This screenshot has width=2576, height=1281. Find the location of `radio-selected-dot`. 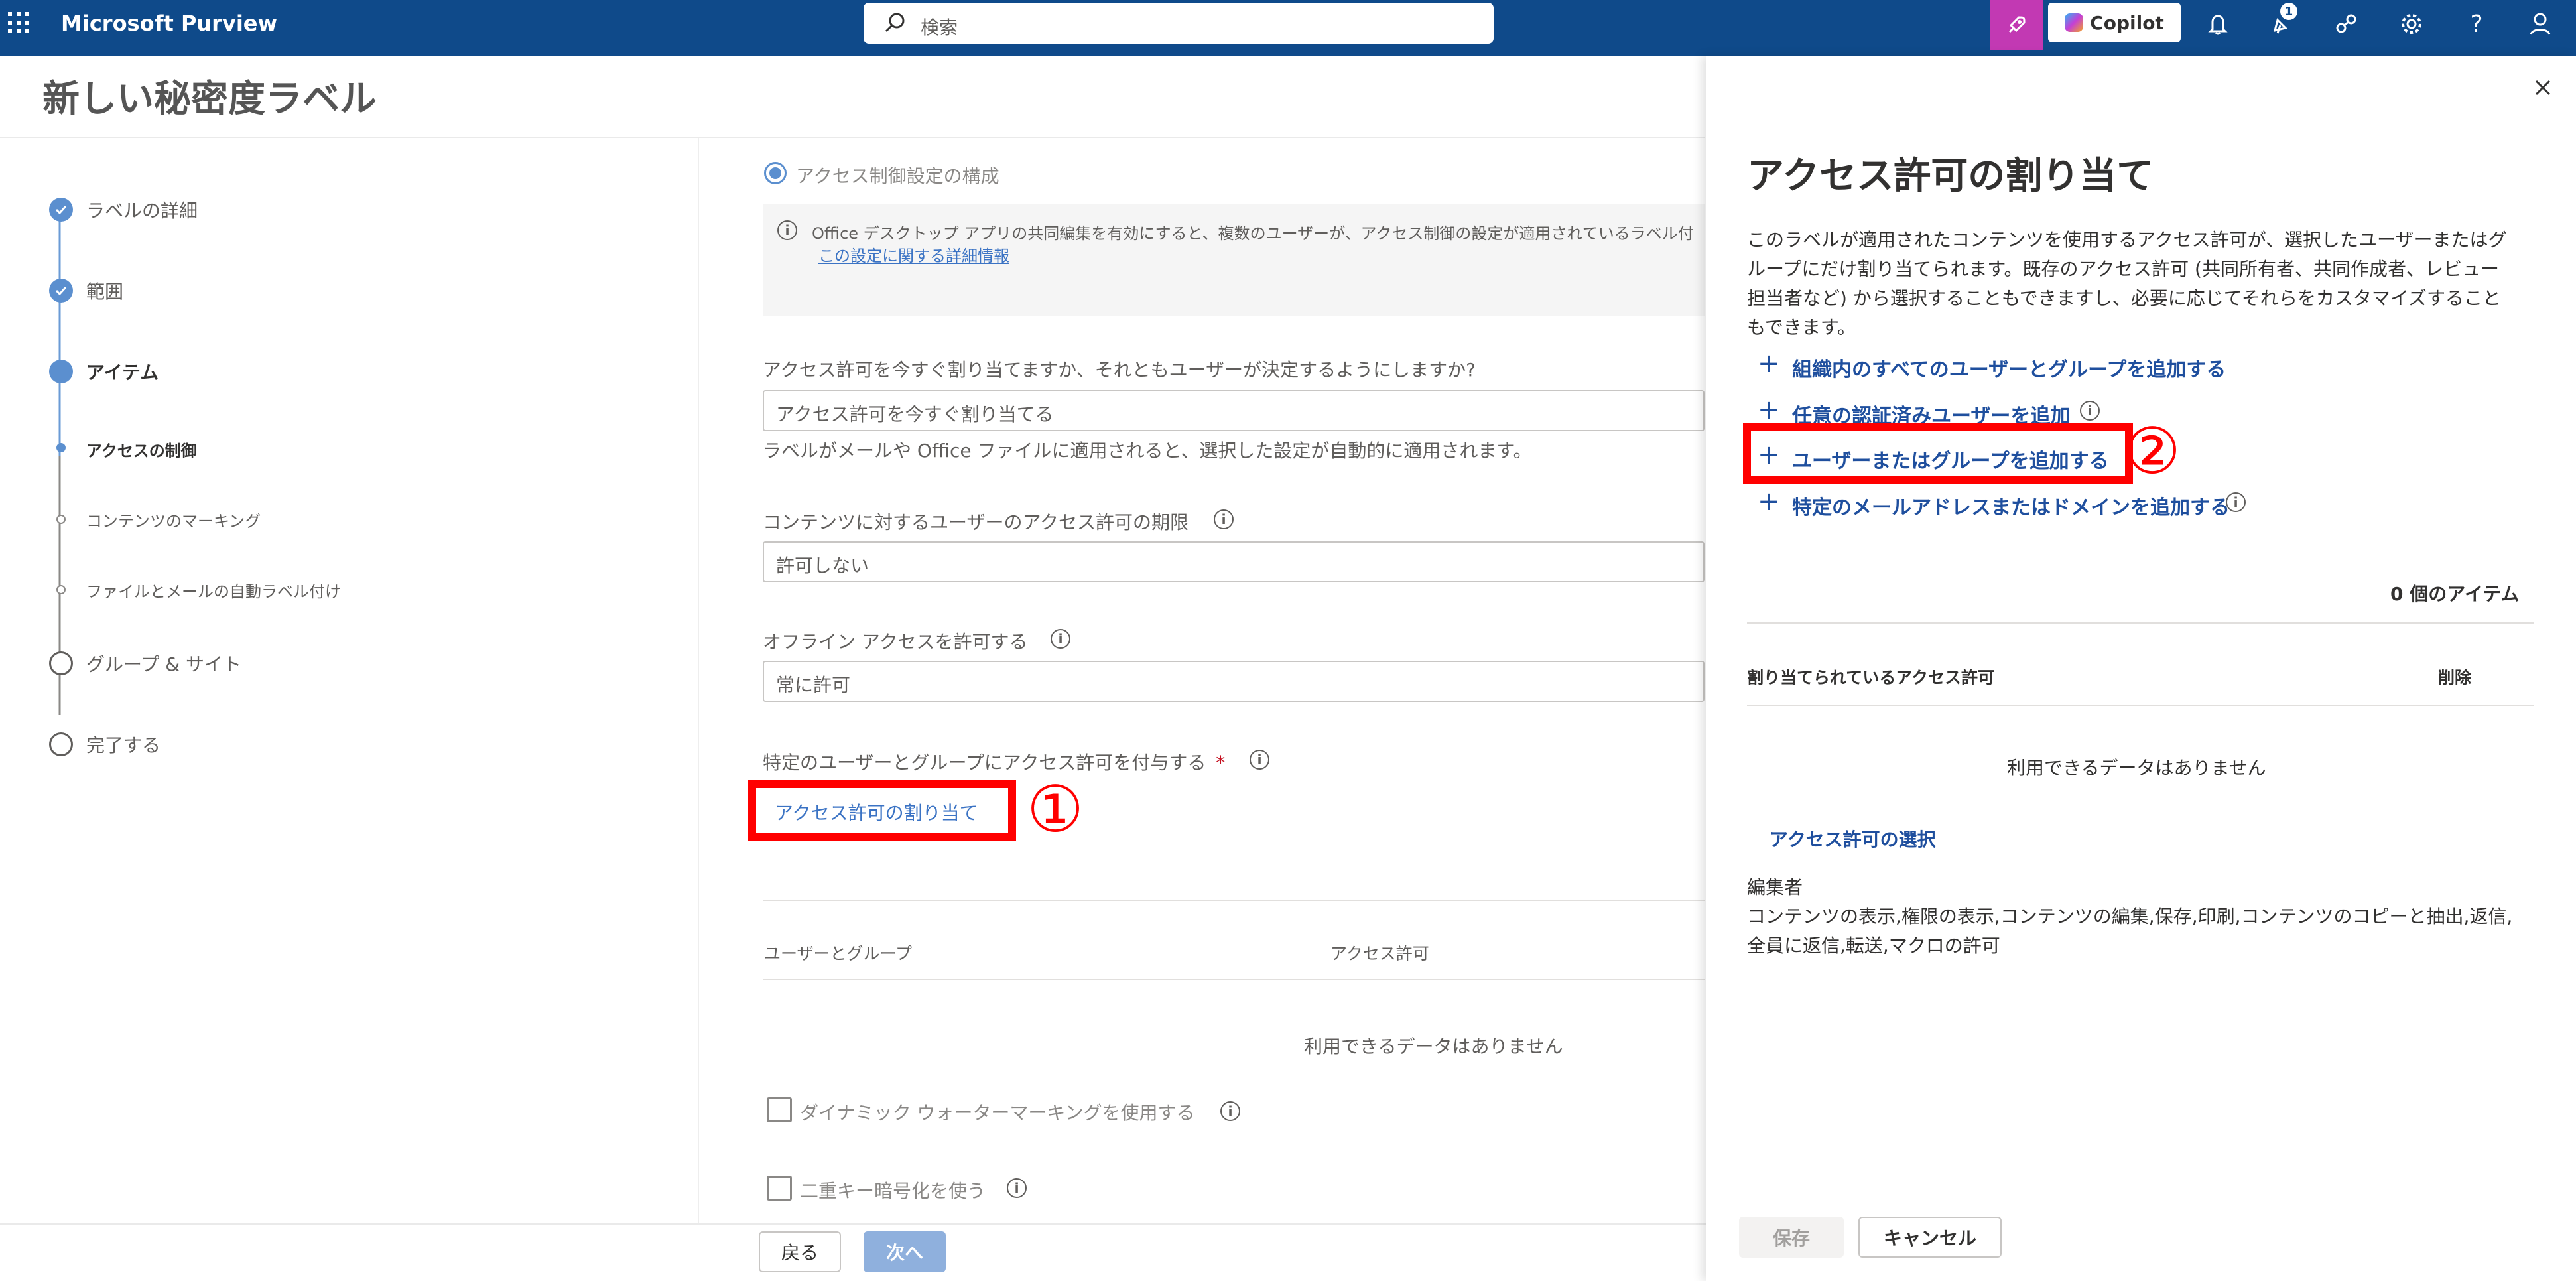

radio-selected-dot is located at coordinates (775, 173).